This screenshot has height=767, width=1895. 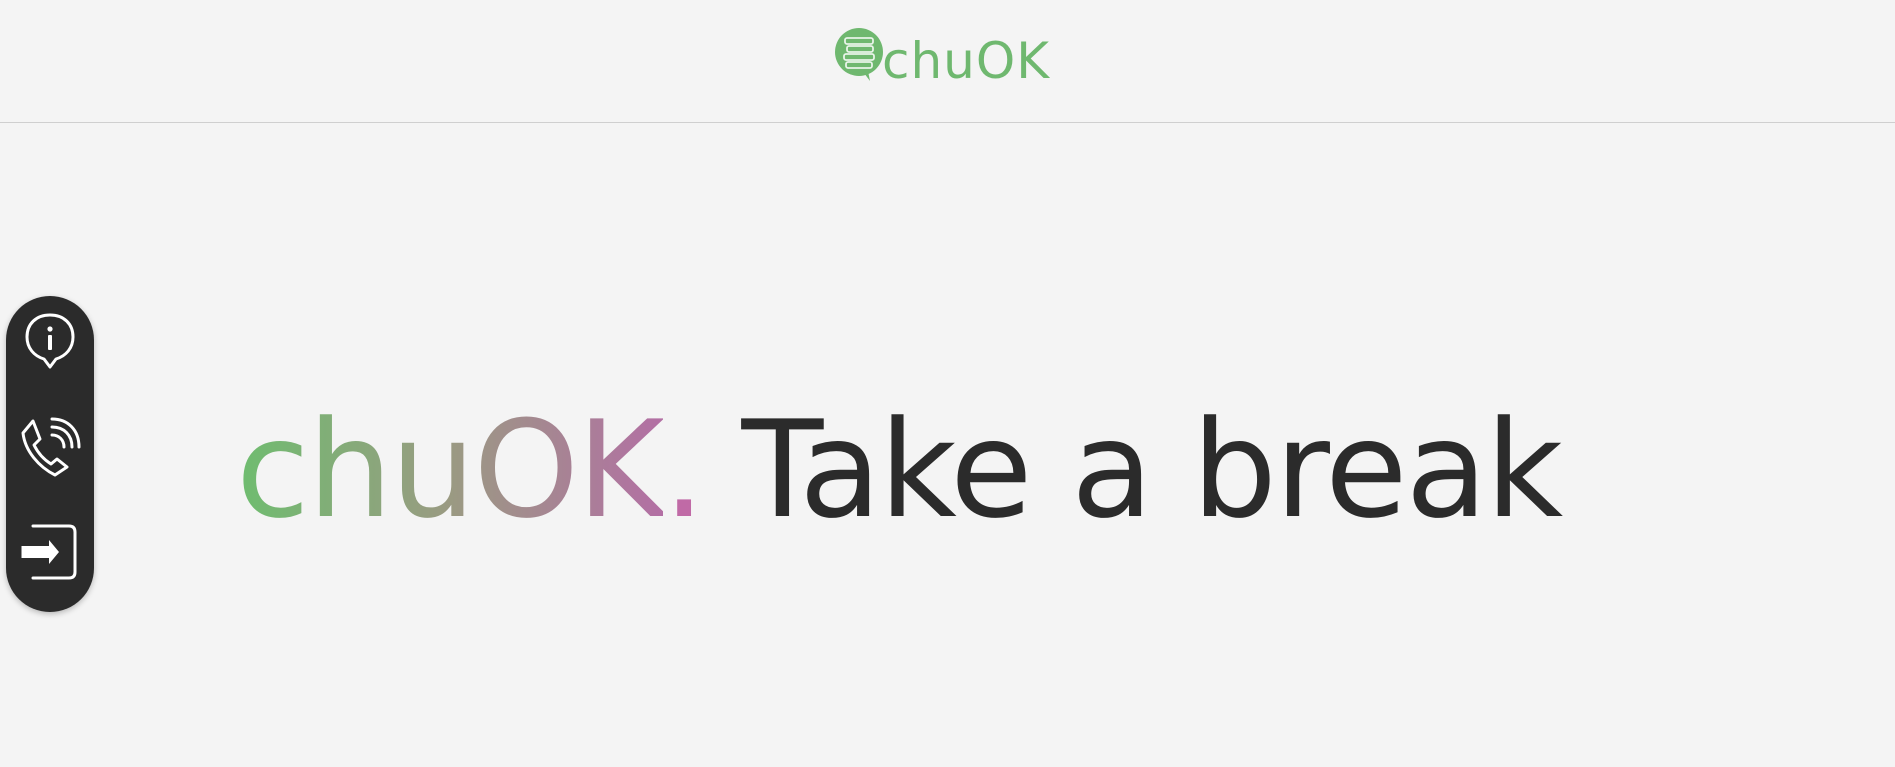 I want to click on info-icon, so click(x=50, y=345).